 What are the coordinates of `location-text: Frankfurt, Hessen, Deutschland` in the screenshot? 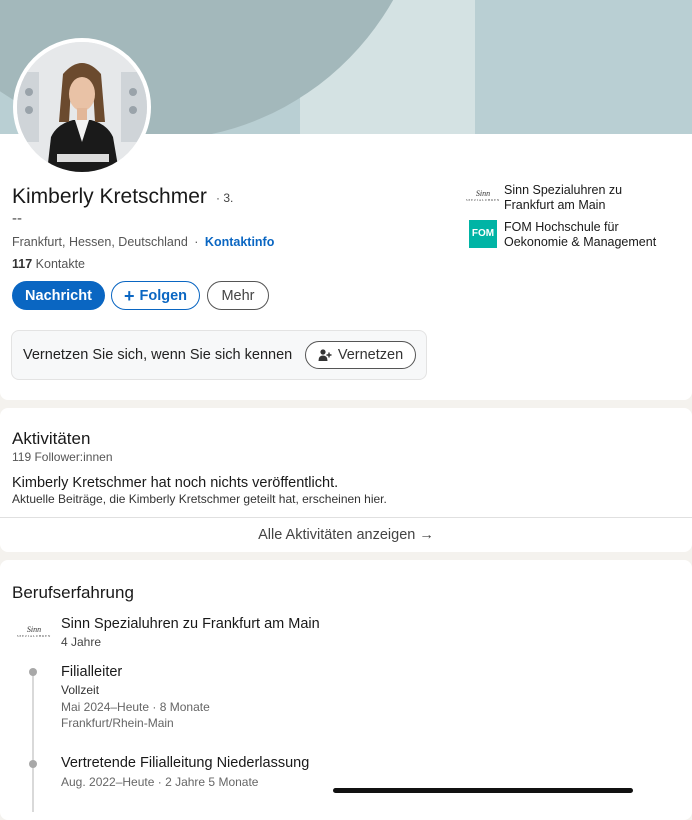 It's located at (100, 242).